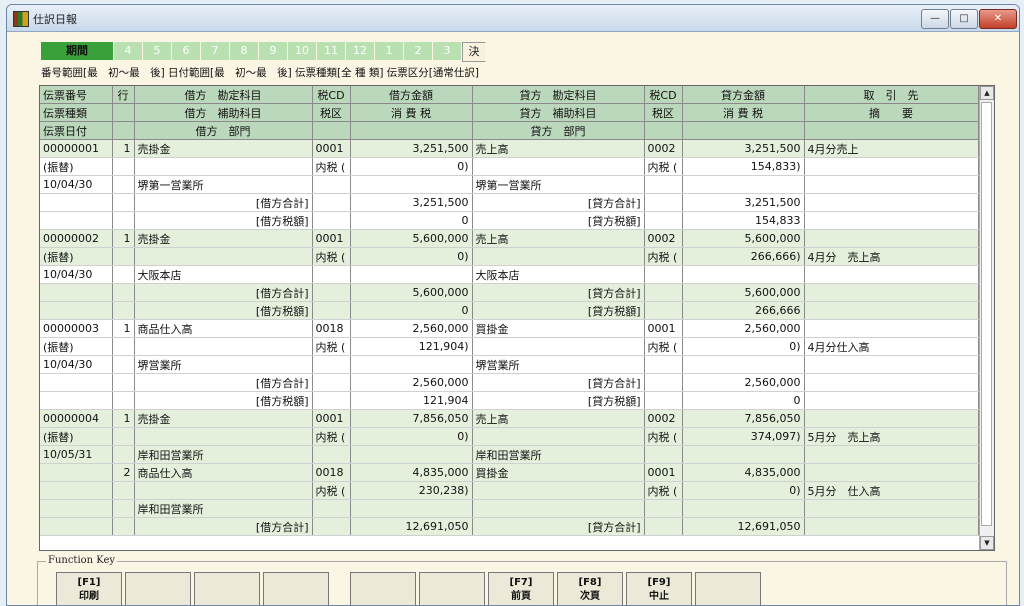  Describe the element at coordinates (227, 588) in the screenshot. I see `function-key-3-button` at that location.